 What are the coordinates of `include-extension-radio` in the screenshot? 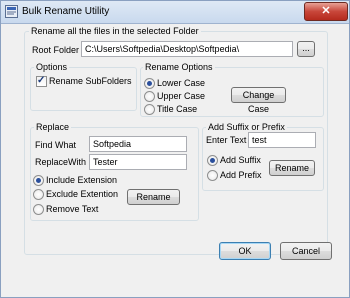 It's located at (38, 180).